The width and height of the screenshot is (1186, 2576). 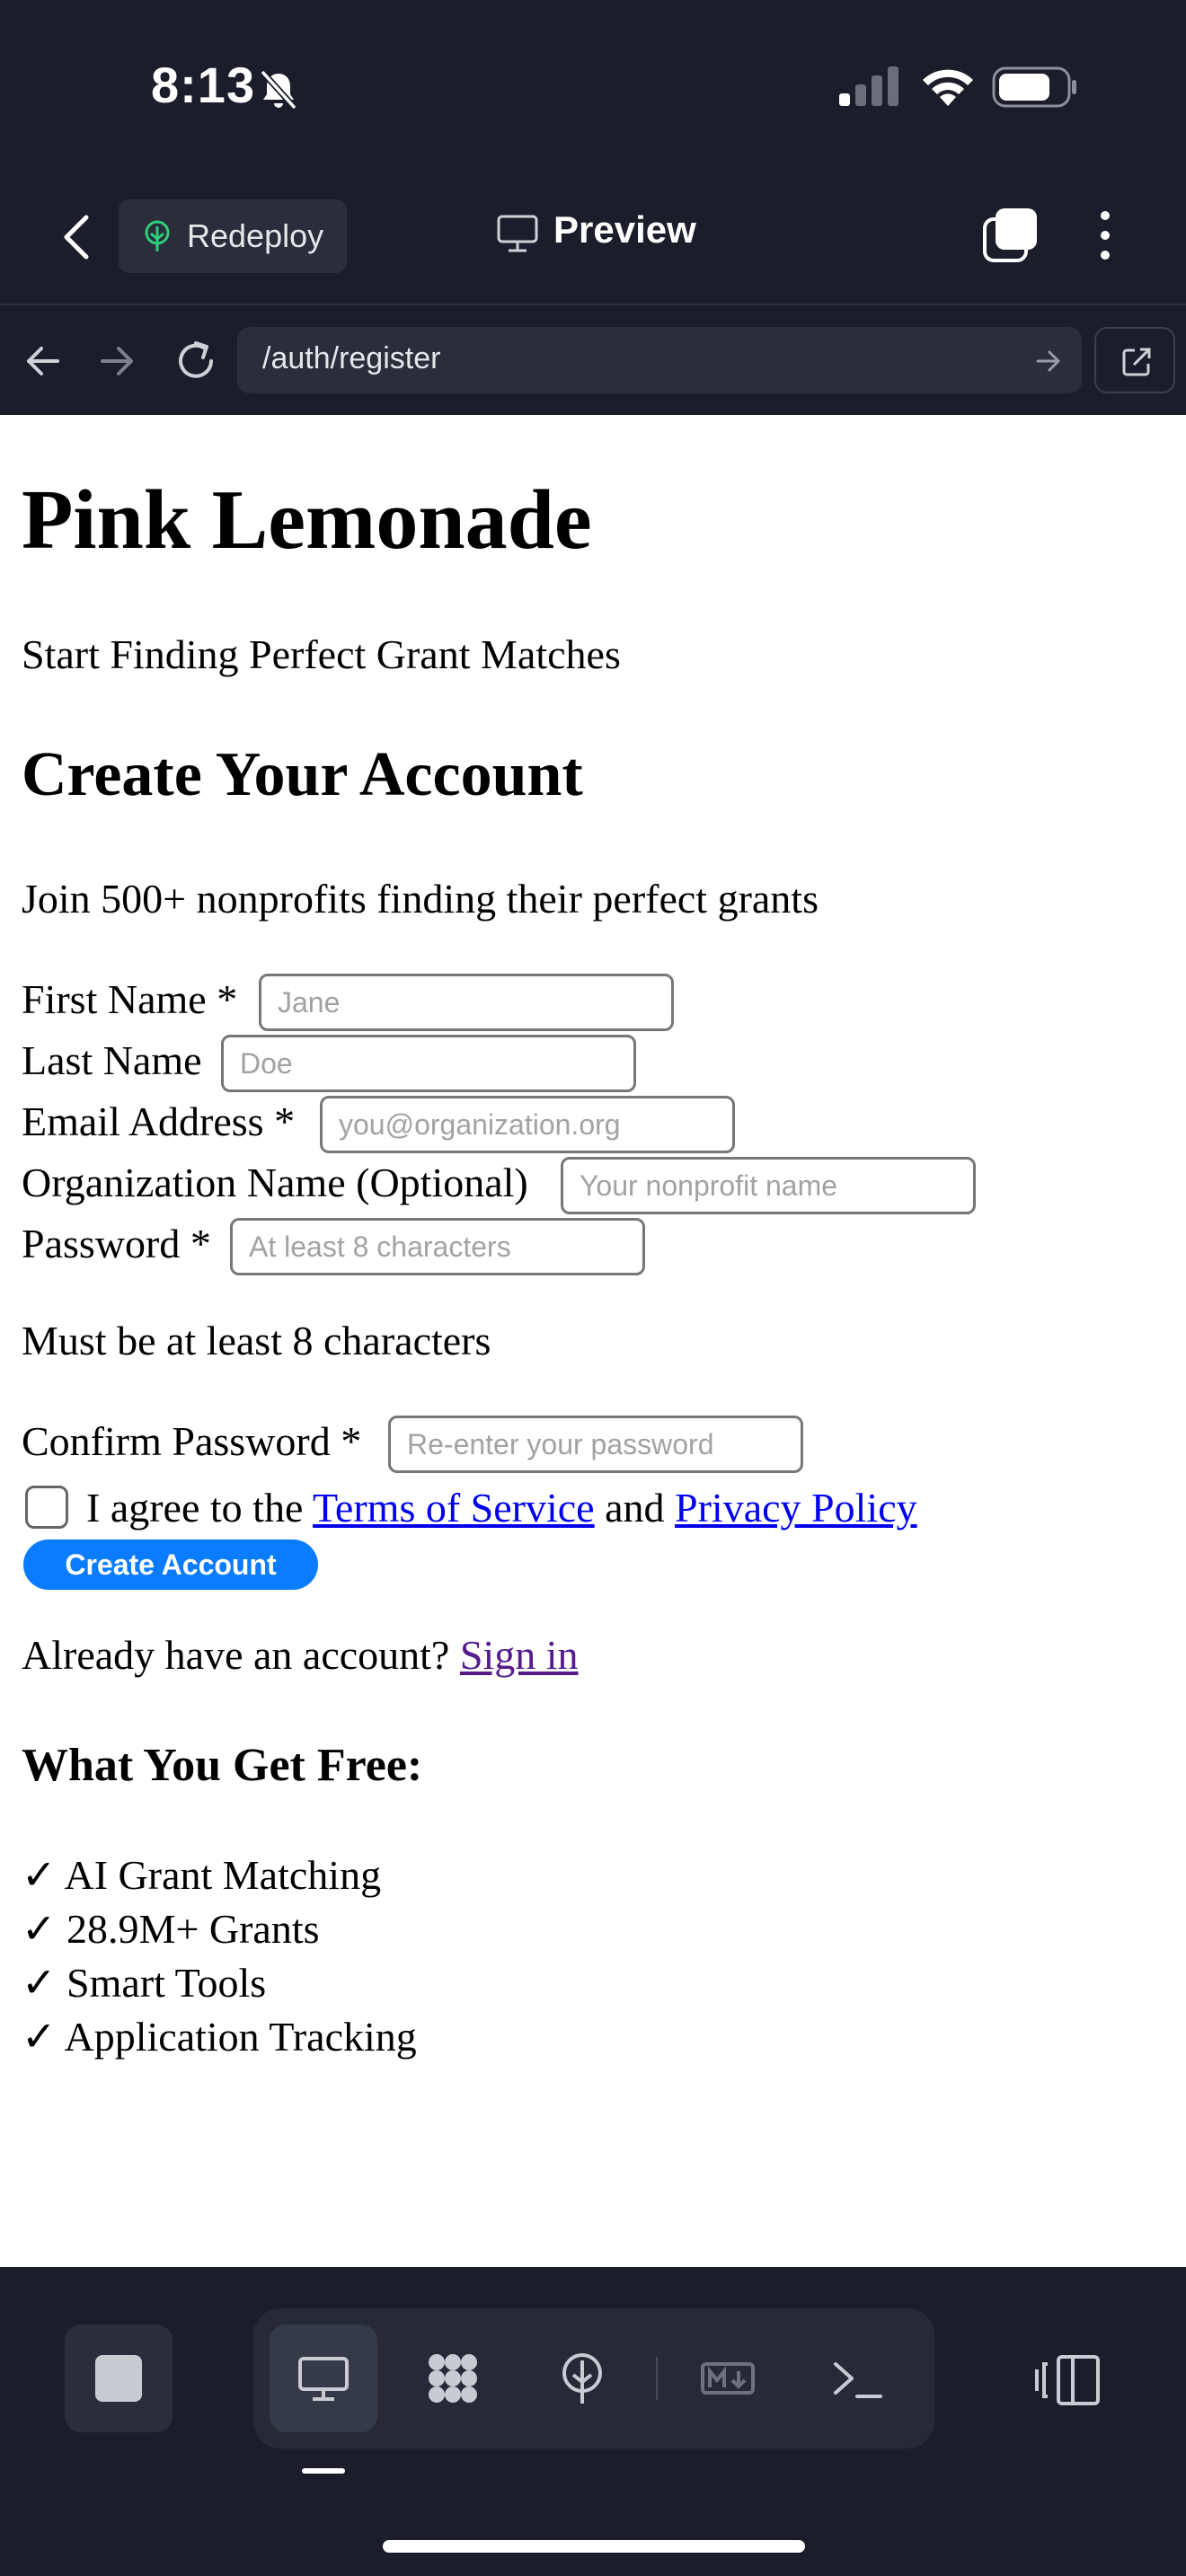 What do you see at coordinates (192, 1441) in the screenshot?
I see `confirm-password-label: Confirm Password *` at bounding box center [192, 1441].